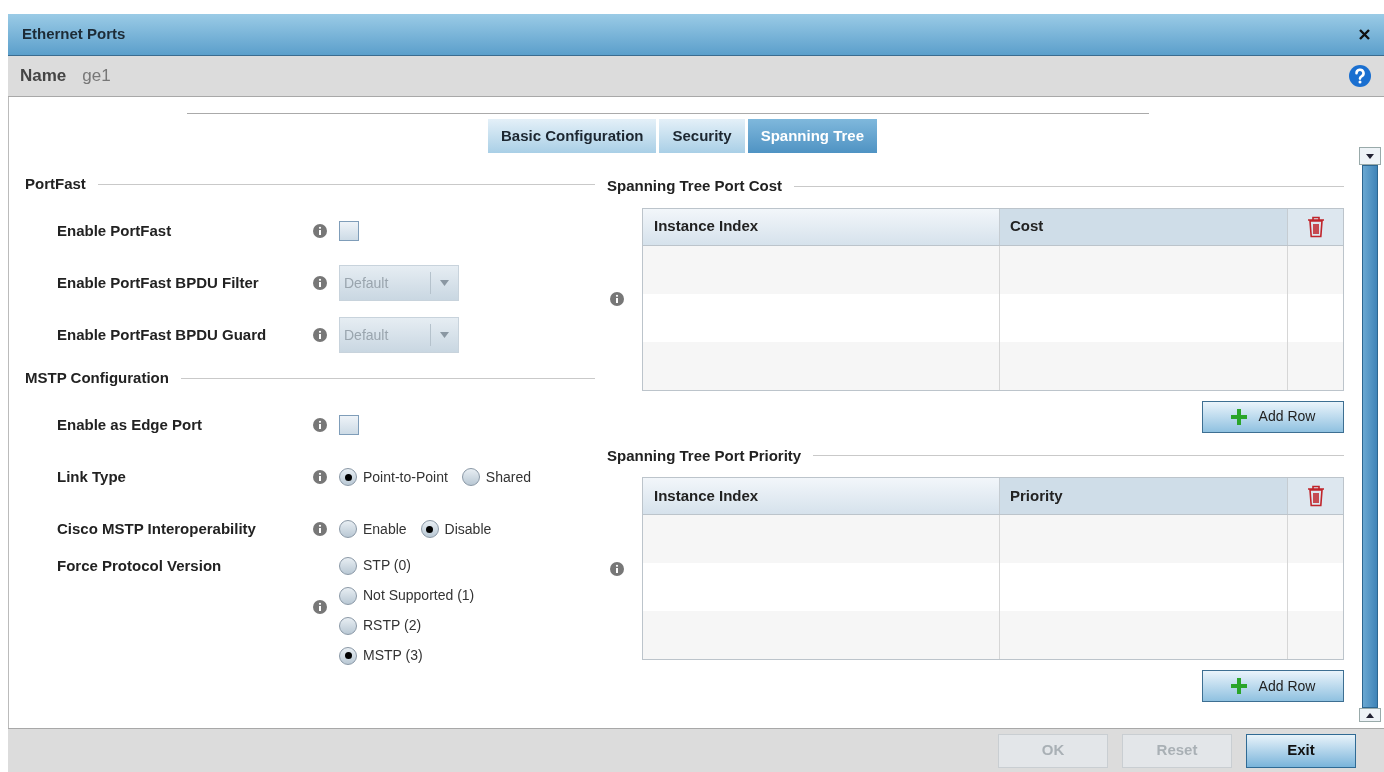  I want to click on radio-label: Not Supported (1), so click(419, 595).